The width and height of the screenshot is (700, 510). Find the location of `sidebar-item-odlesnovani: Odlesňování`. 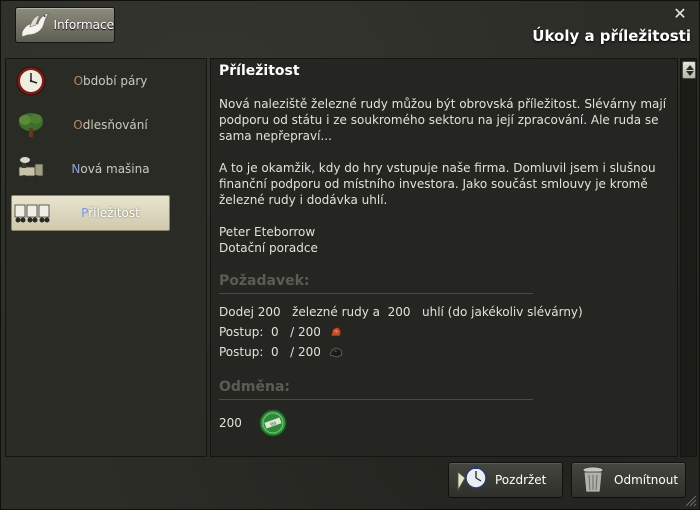

sidebar-item-odlesnovani: Odlesňování is located at coordinates (90, 125).